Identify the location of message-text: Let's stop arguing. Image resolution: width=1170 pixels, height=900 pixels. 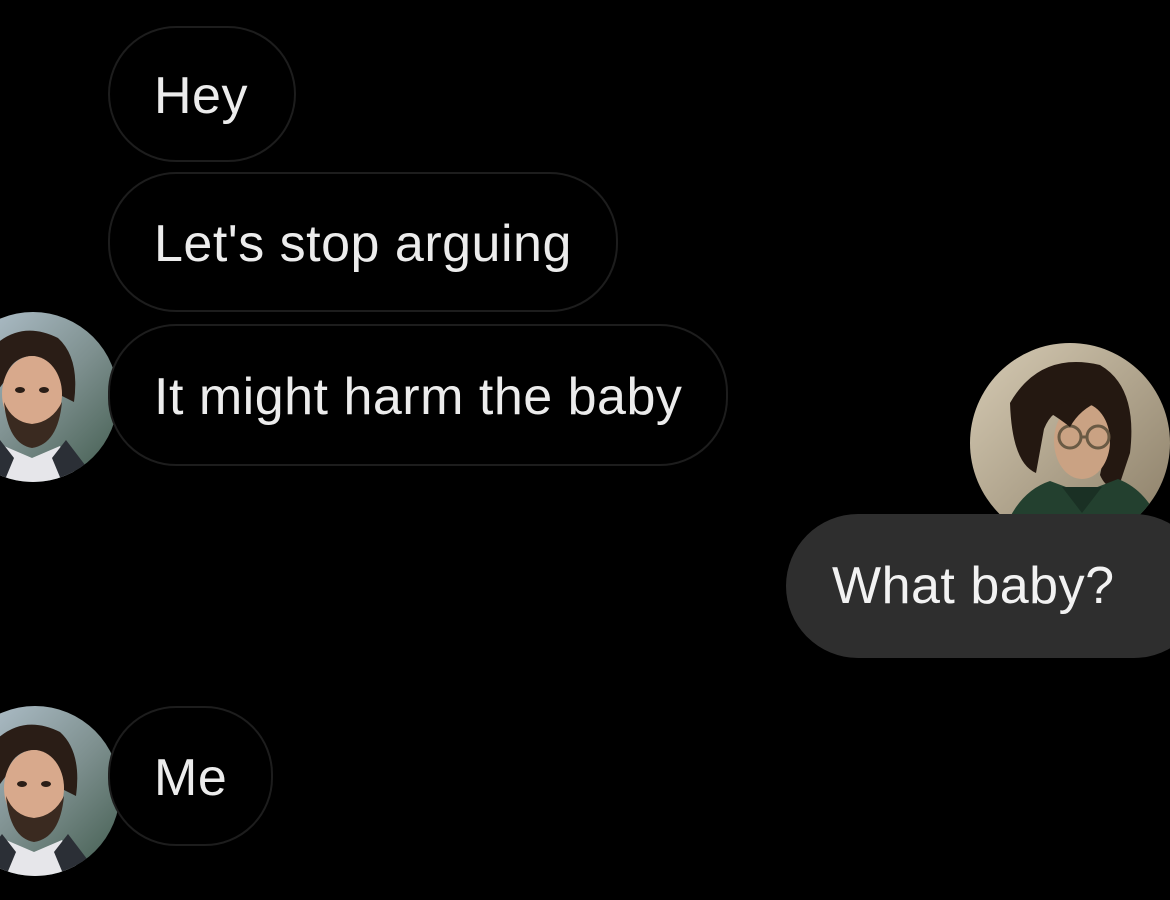
(363, 244).